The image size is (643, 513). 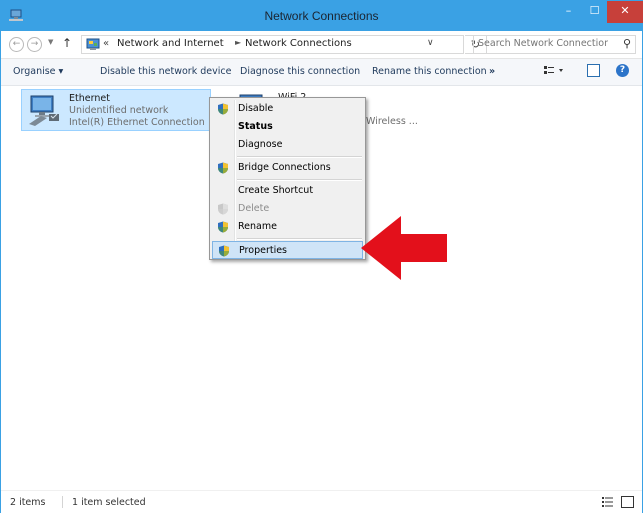 What do you see at coordinates (67, 43) in the screenshot?
I see `up-button: ↑` at bounding box center [67, 43].